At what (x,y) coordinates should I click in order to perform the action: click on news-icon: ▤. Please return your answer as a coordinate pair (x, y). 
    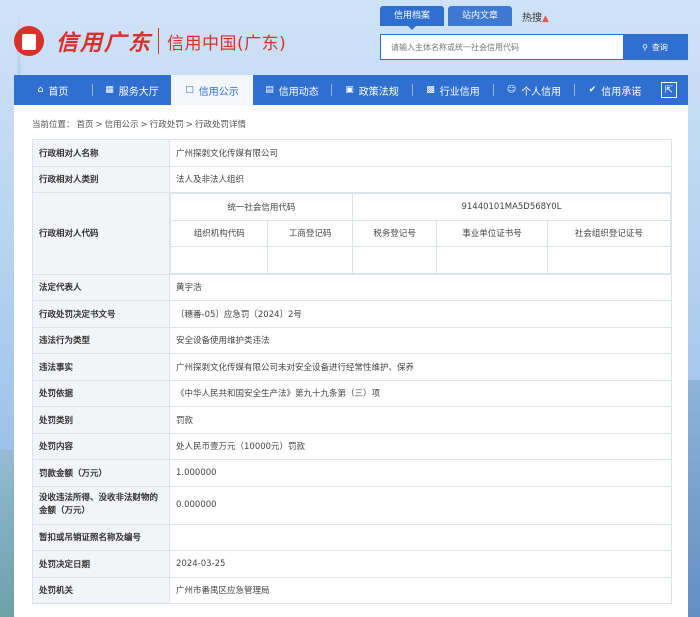
    Looking at the image, I should click on (269, 90).